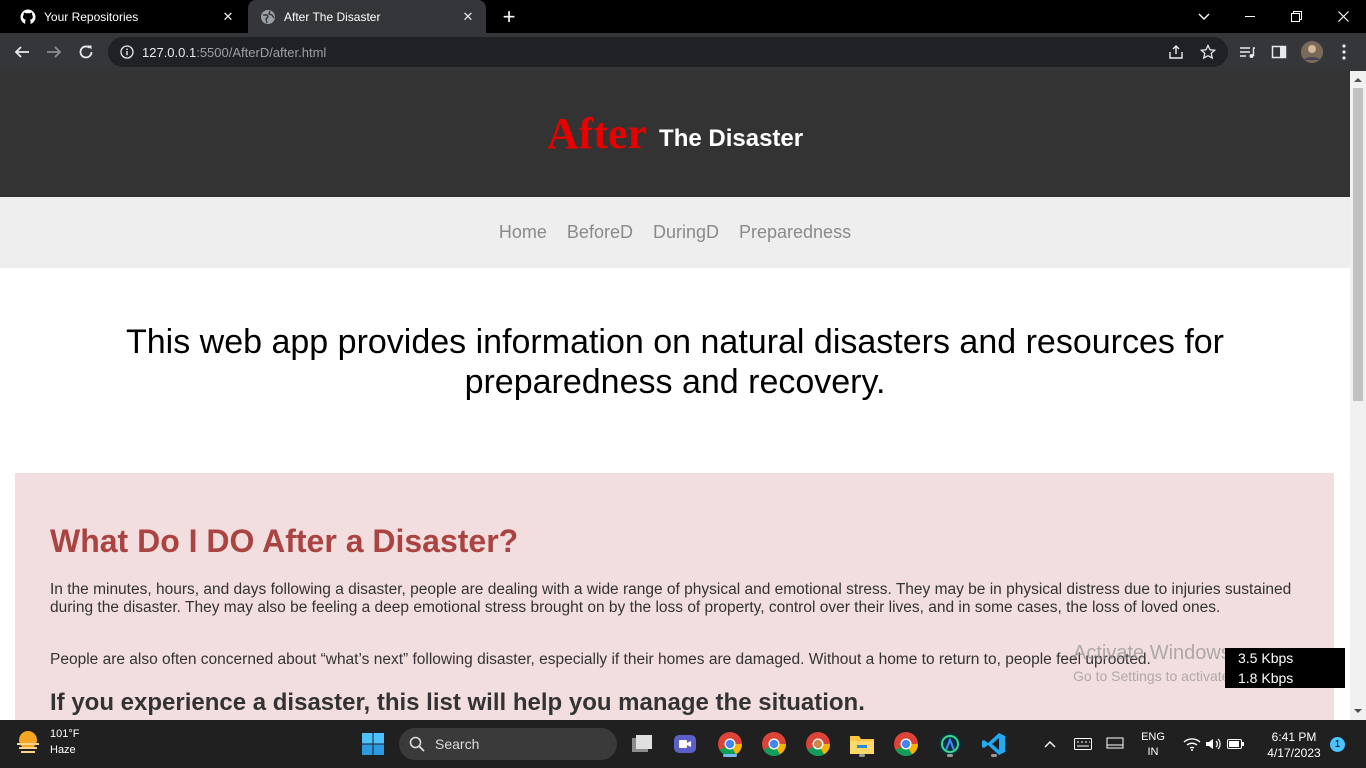  Describe the element at coordinates (28, 742) in the screenshot. I see `haze-sun-icon` at that location.